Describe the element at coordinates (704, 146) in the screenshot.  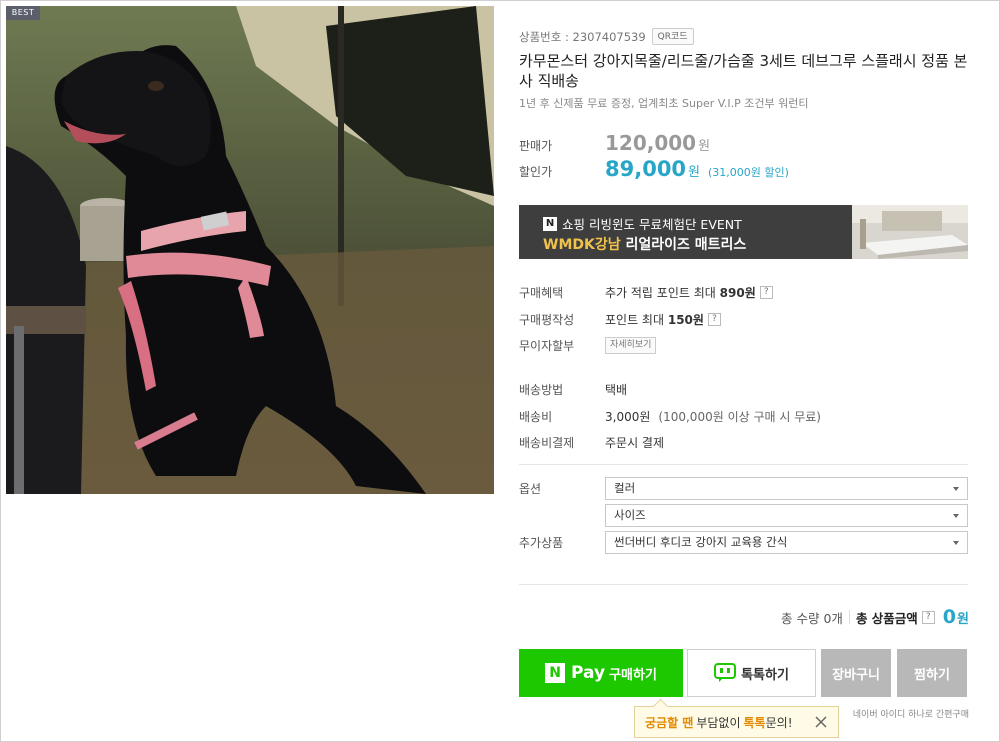
I see `original-price-unit: 원` at that location.